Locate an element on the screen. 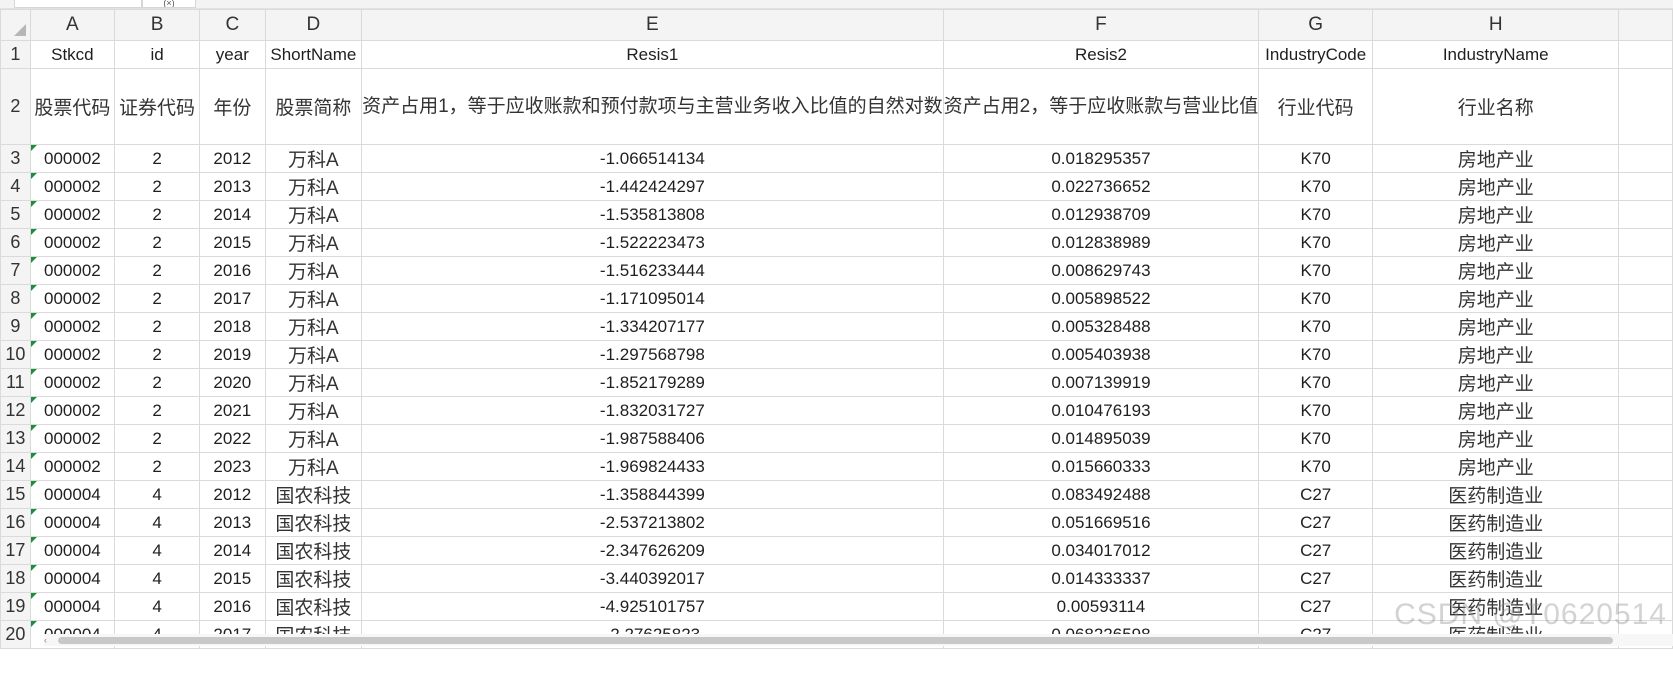 The image size is (1673, 689). cell-stkcd: Stkcd is located at coordinates (72, 54).